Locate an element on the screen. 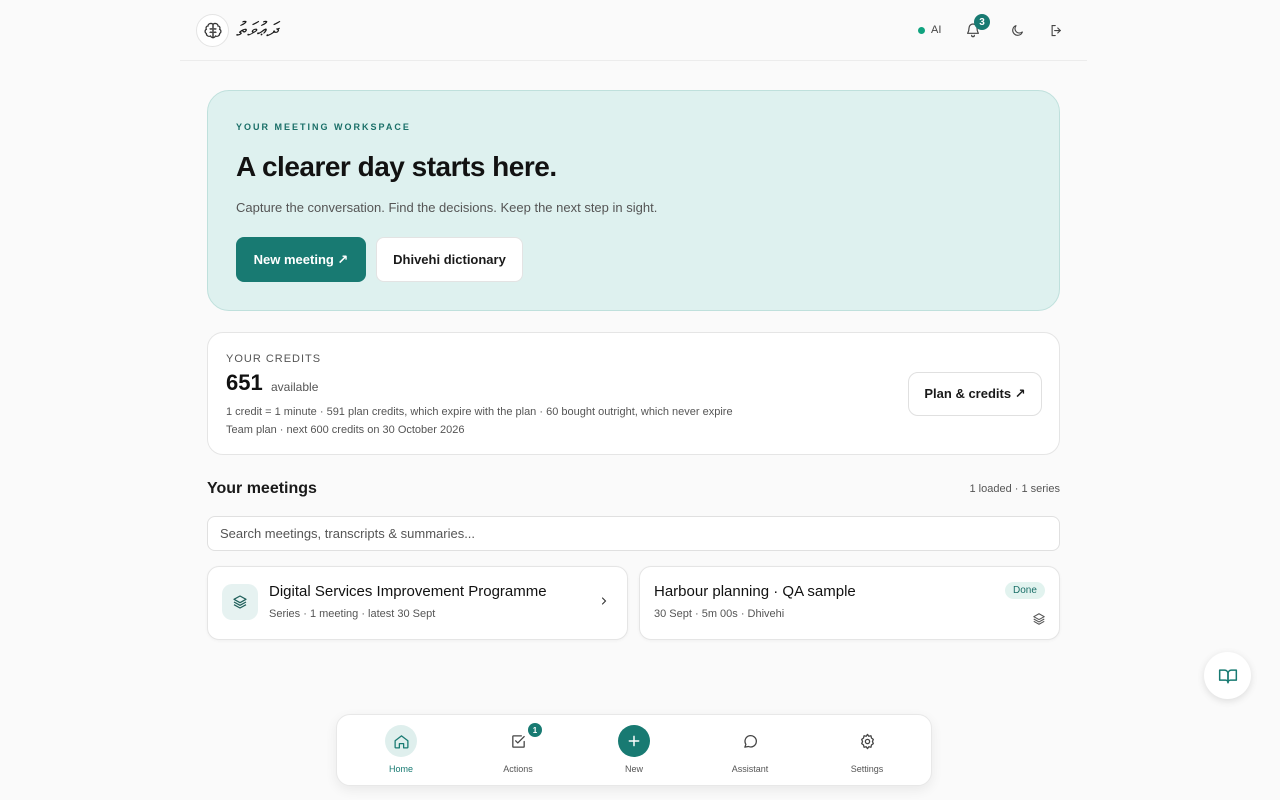 The height and width of the screenshot is (800, 1280). plan-credits-button: Plan & credits ↗ is located at coordinates (975, 394).